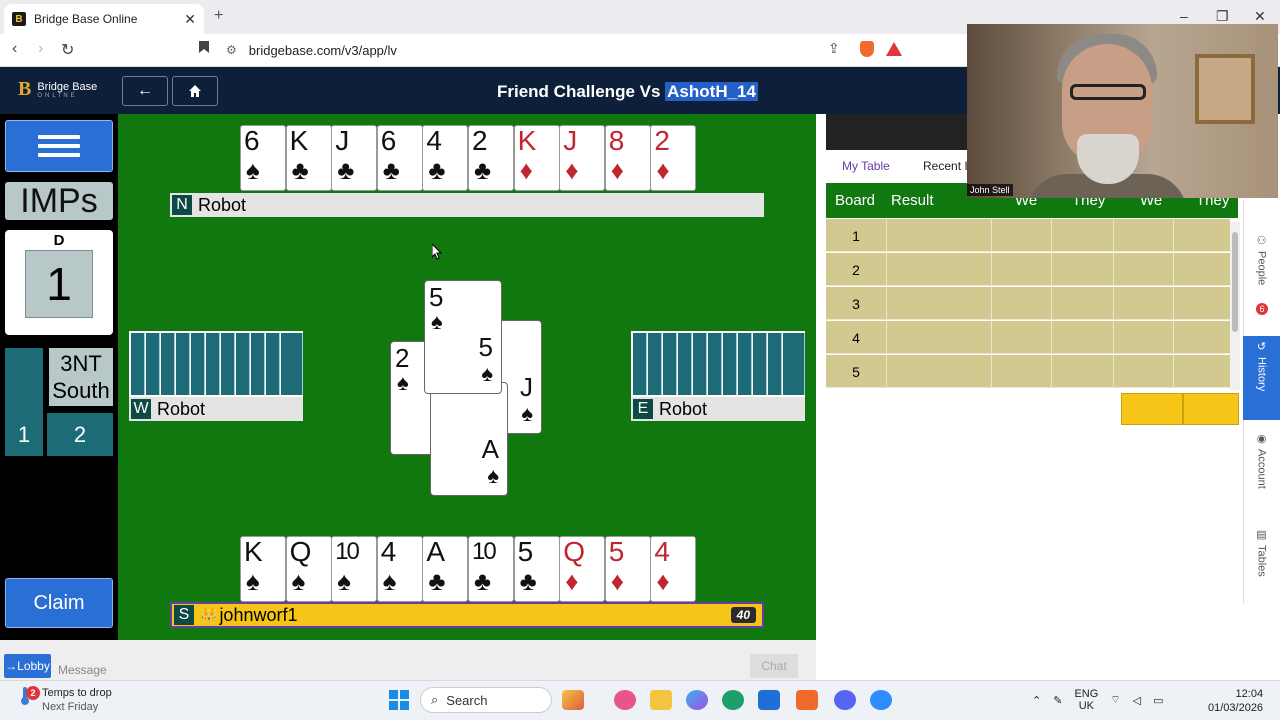 This screenshot has height=720, width=1280. Describe the element at coordinates (1261, 535) in the screenshot. I see `tables-icon: ▤` at that location.